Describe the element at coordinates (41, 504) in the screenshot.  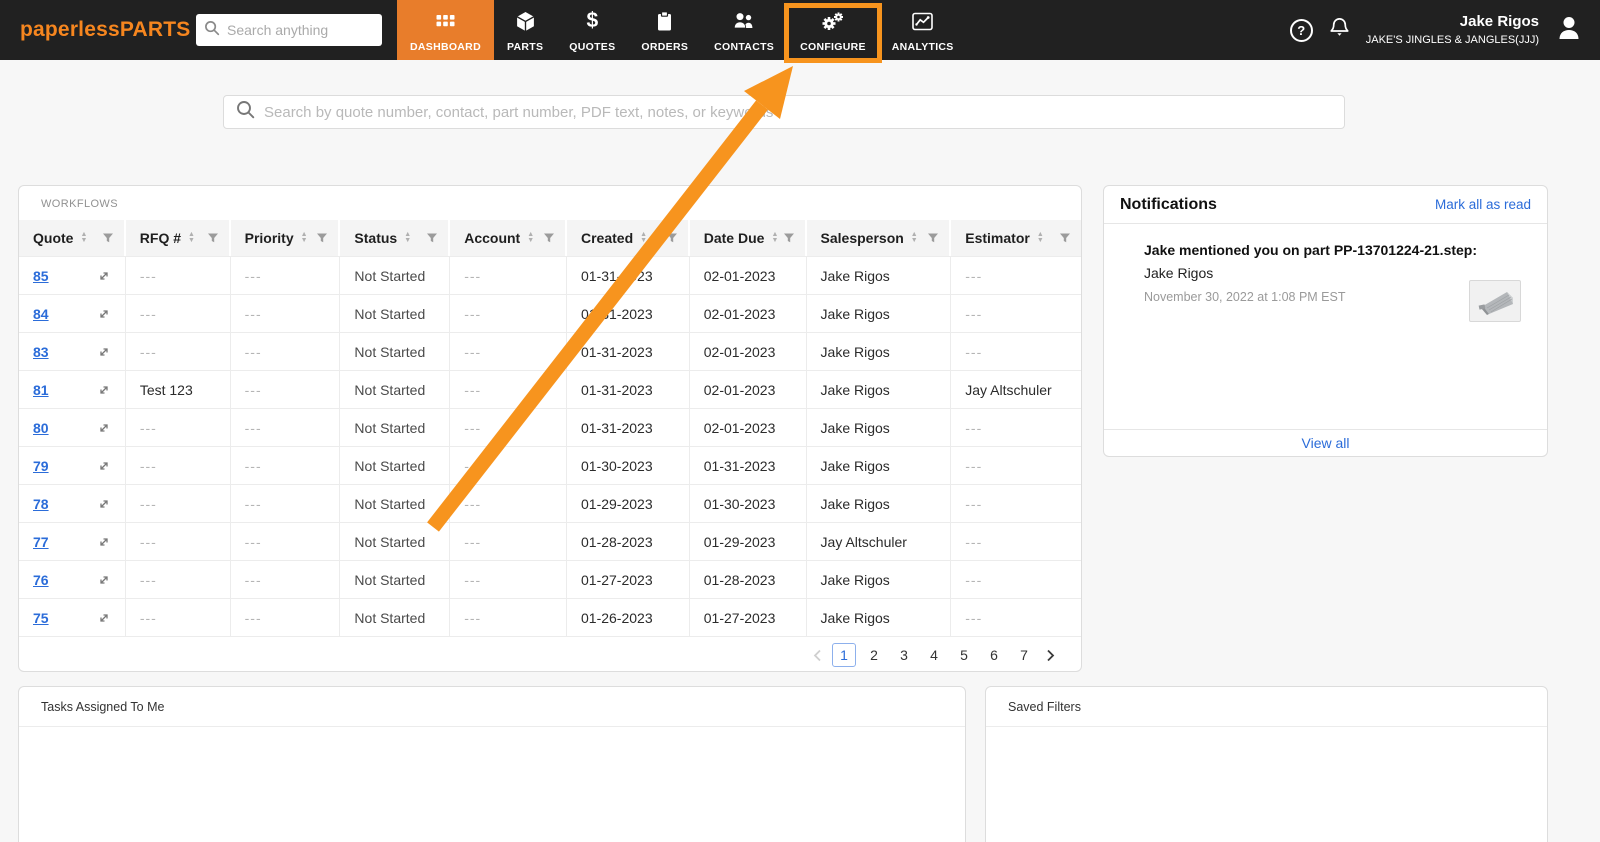
I see `quote-link: 78` at that location.